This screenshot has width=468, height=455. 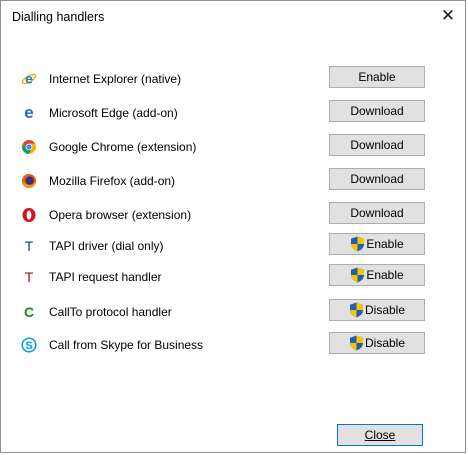 What do you see at coordinates (115, 79) in the screenshot?
I see `handler-label: Internet Explorer (native)` at bounding box center [115, 79].